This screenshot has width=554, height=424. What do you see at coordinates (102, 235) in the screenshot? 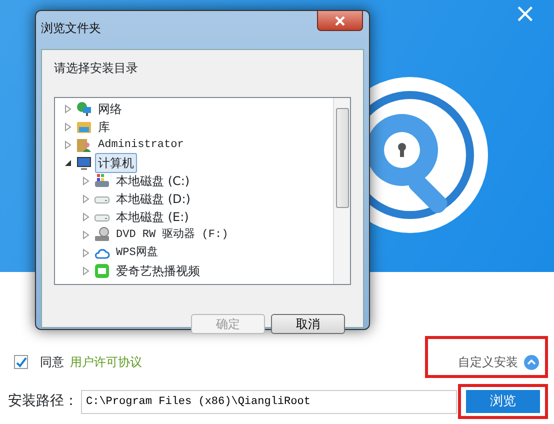
I see `dvd-drive-icon` at bounding box center [102, 235].